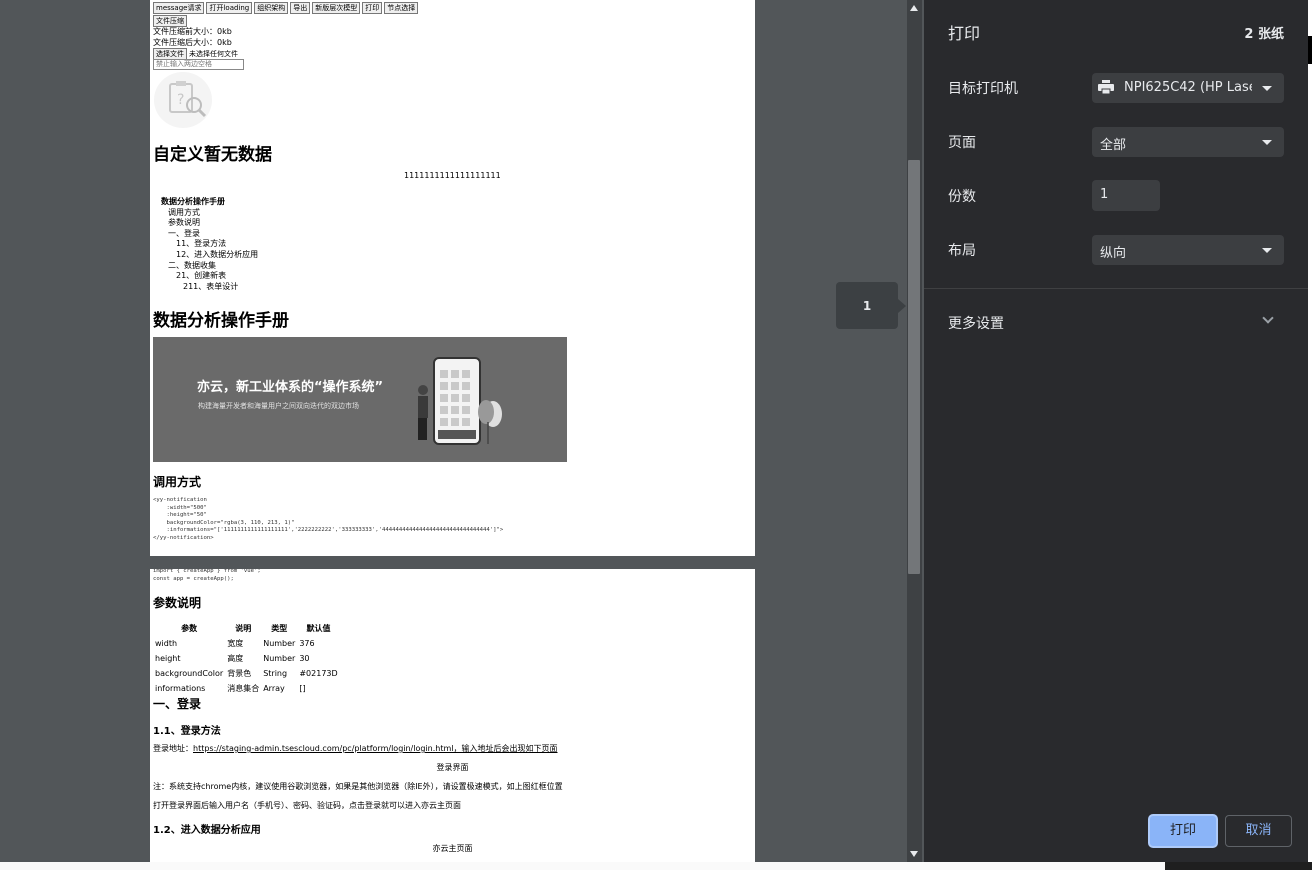  I want to click on manual-heading: 数据分析操作手册, so click(221, 321).